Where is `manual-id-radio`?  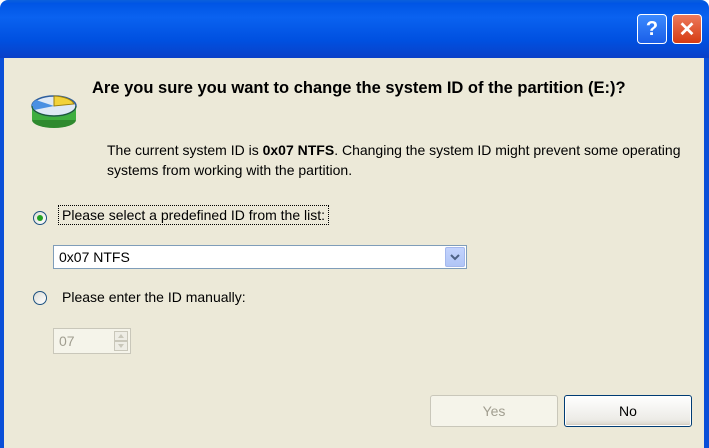
manual-id-radio is located at coordinates (40, 298).